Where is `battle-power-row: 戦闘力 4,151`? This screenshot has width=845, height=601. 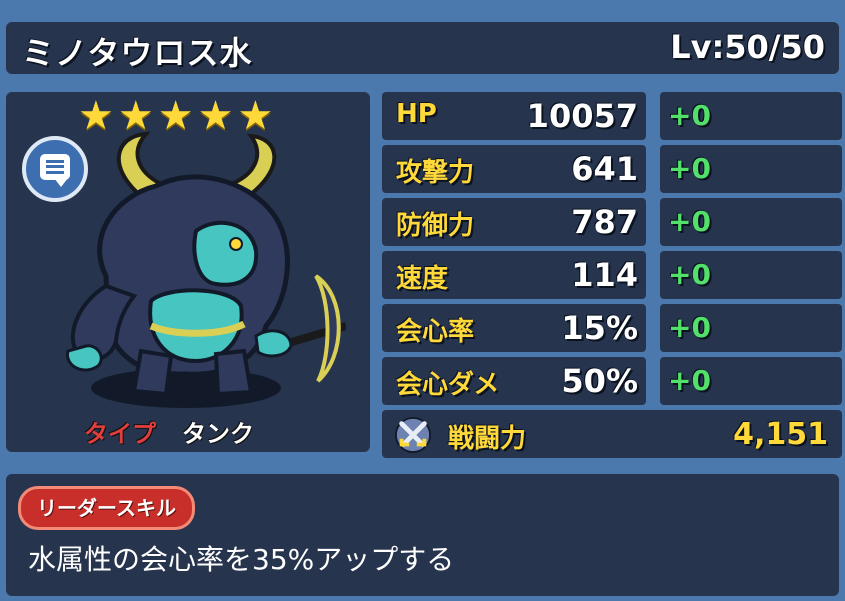 battle-power-row: 戦闘力 4,151 is located at coordinates (612, 434).